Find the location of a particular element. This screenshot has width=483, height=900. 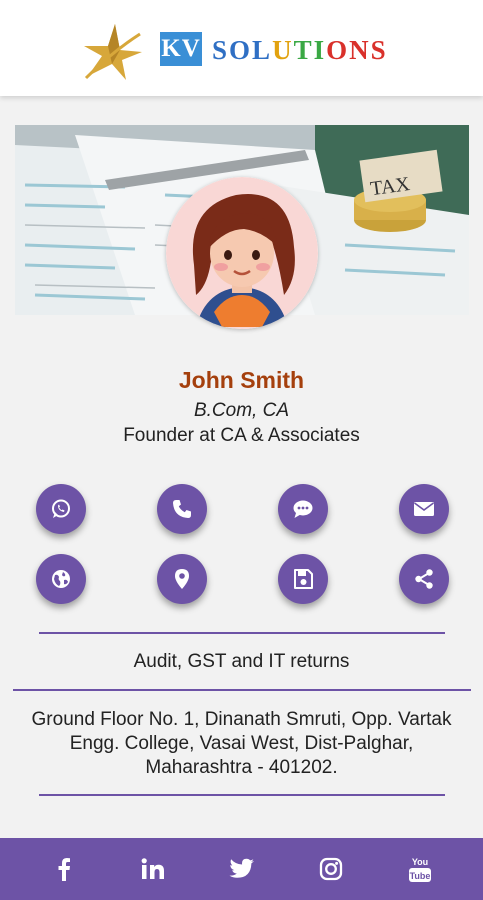

avatar-illustration is located at coordinates (242, 253).